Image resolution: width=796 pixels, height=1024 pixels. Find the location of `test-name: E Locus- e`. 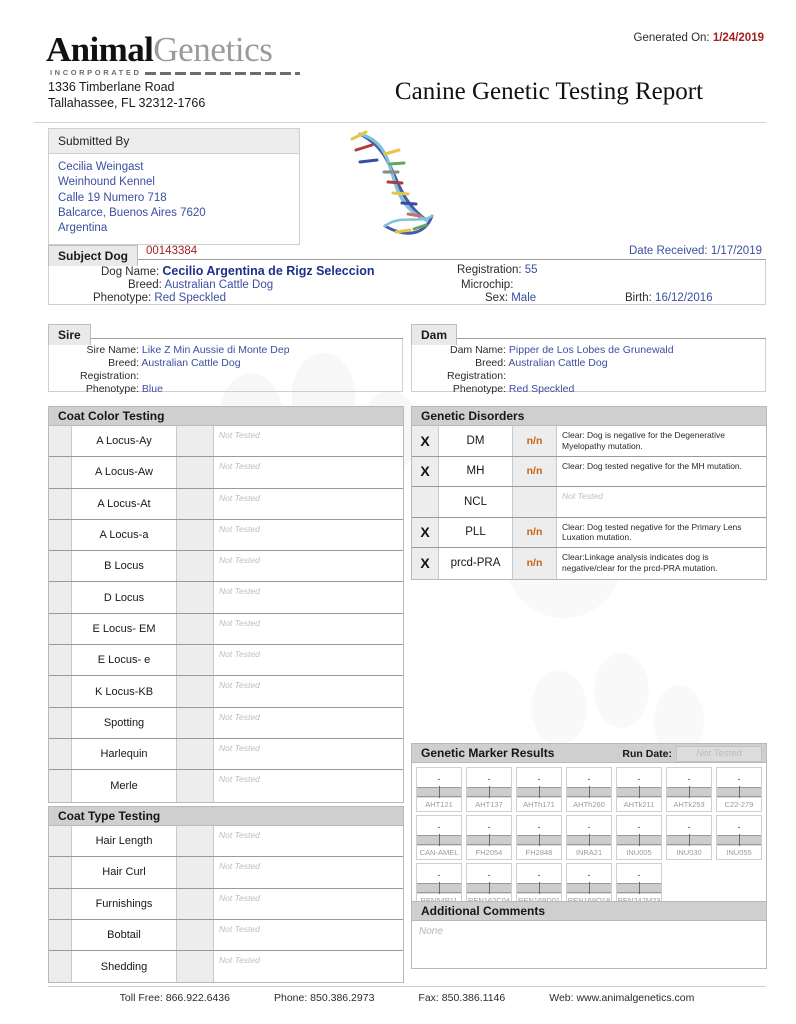

test-name: E Locus- e is located at coordinates (124, 660).